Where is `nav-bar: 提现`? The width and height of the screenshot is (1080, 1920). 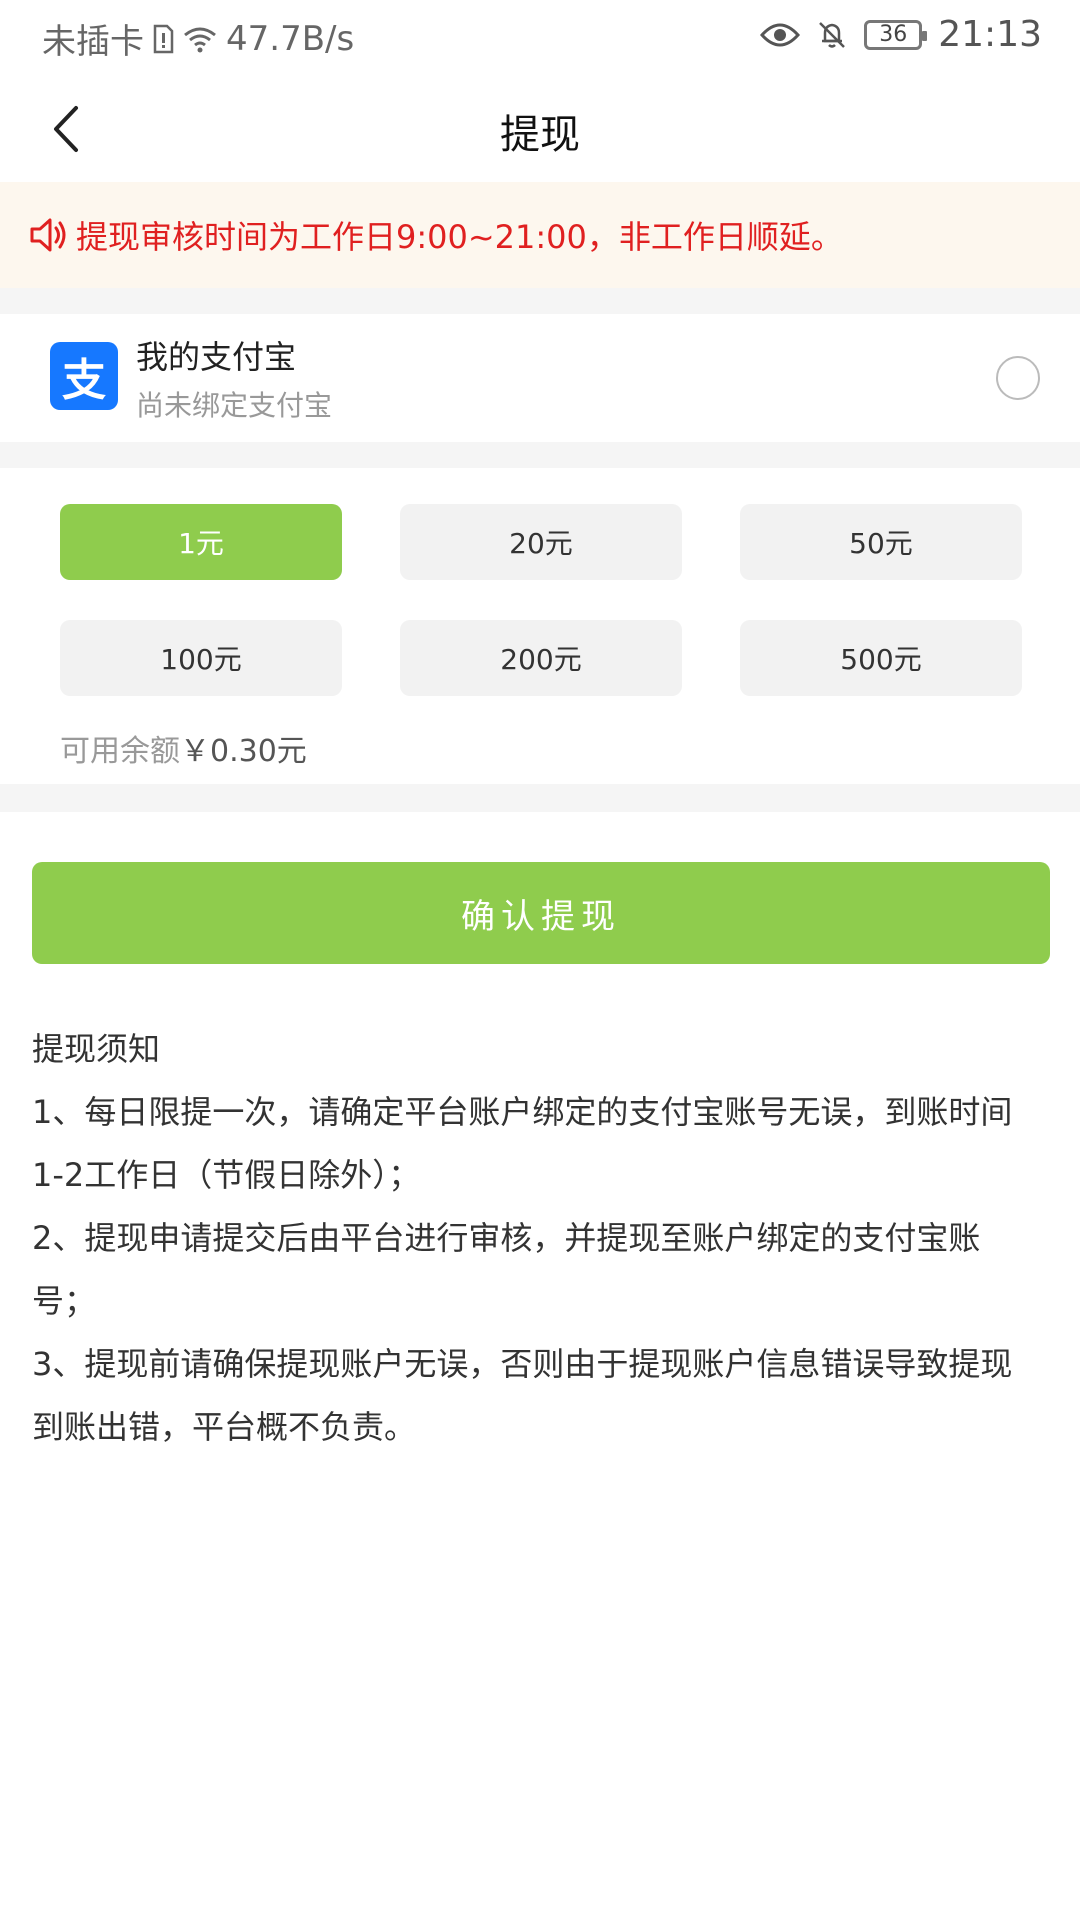
nav-bar: 提现 is located at coordinates (540, 129).